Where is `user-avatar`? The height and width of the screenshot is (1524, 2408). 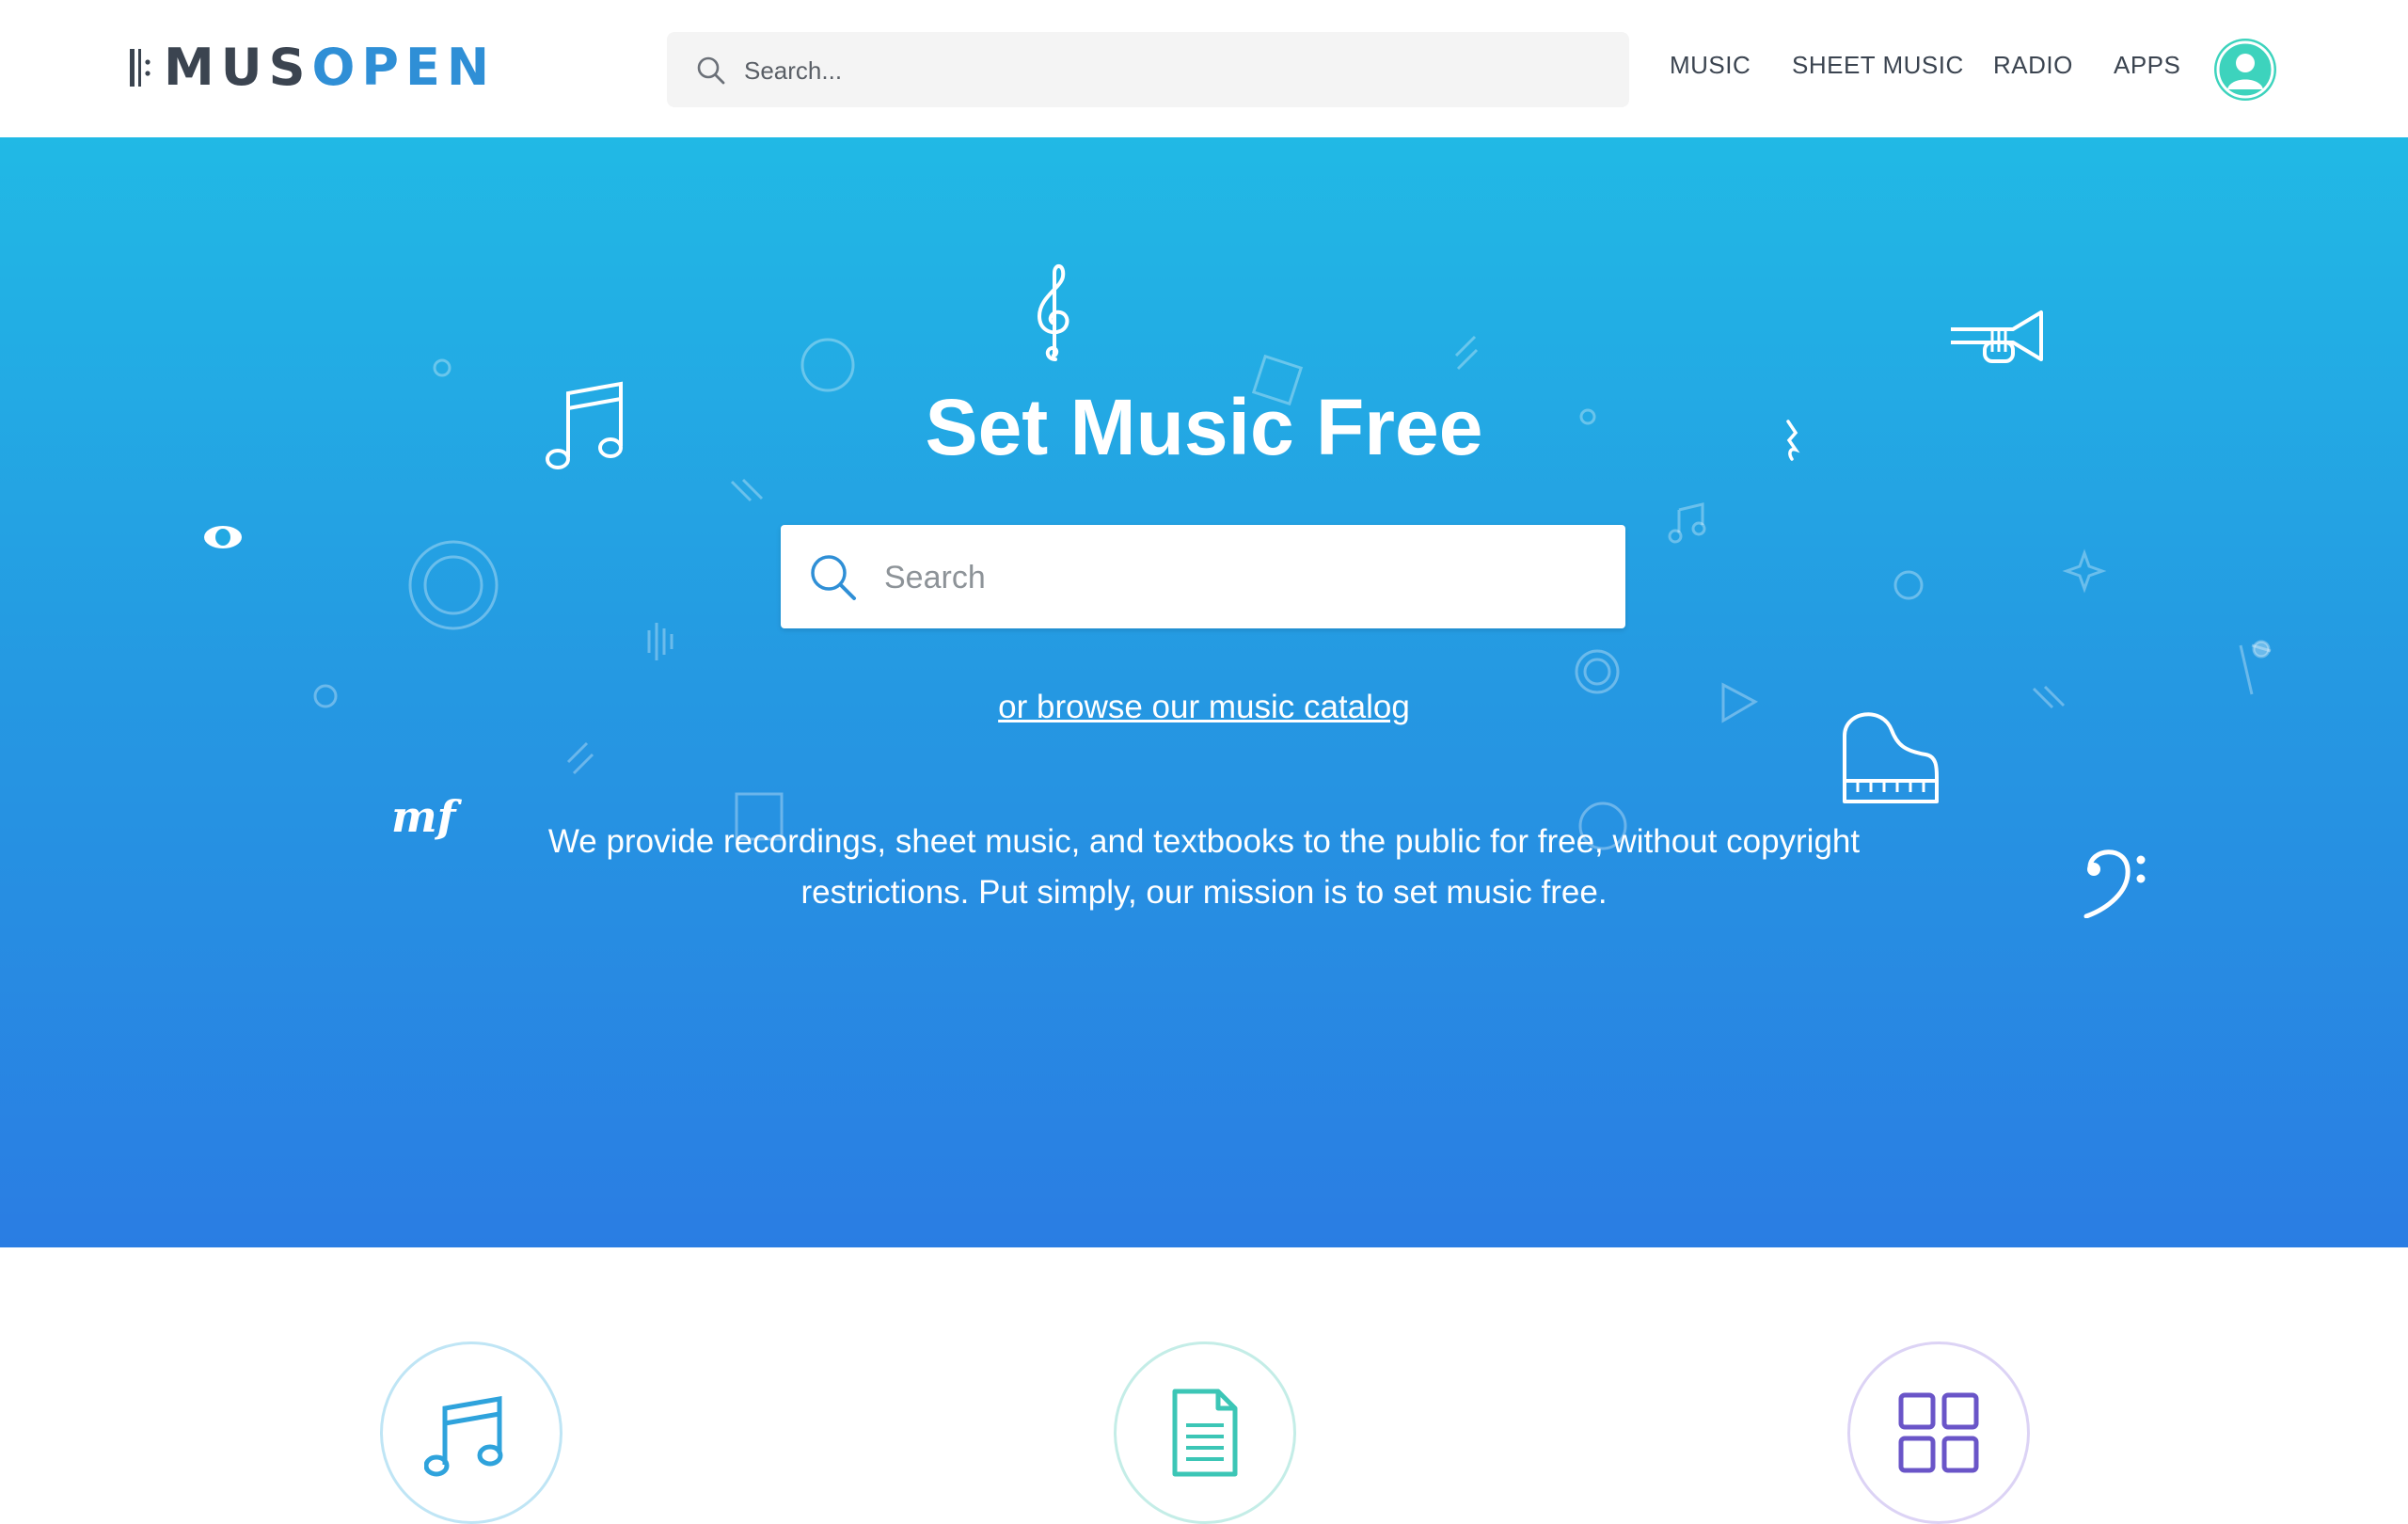
user-avatar is located at coordinates (2245, 70).